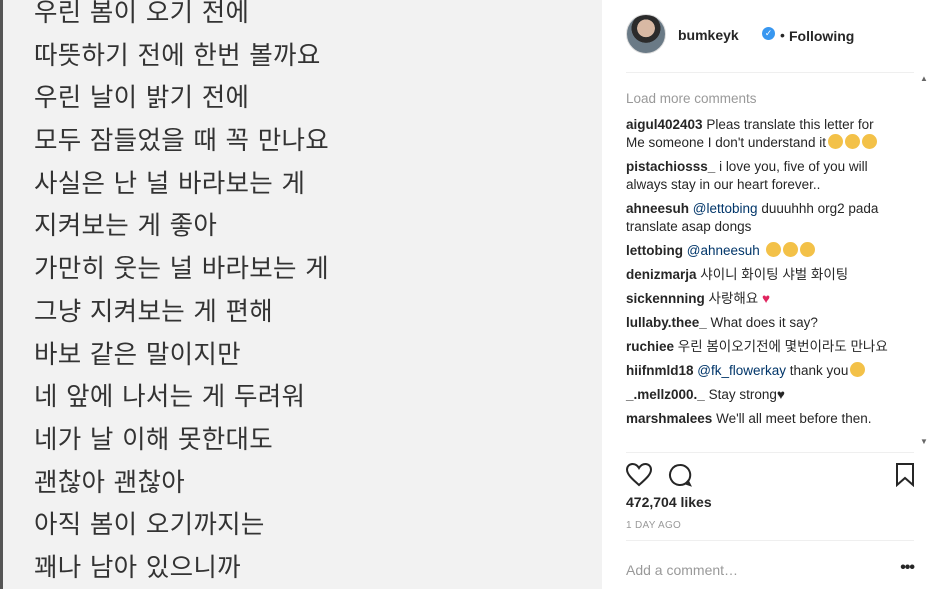 This screenshot has height=590, width=928. What do you see at coordinates (137, 354) in the screenshot?
I see `letter-line: 바보 같은 말이지만` at bounding box center [137, 354].